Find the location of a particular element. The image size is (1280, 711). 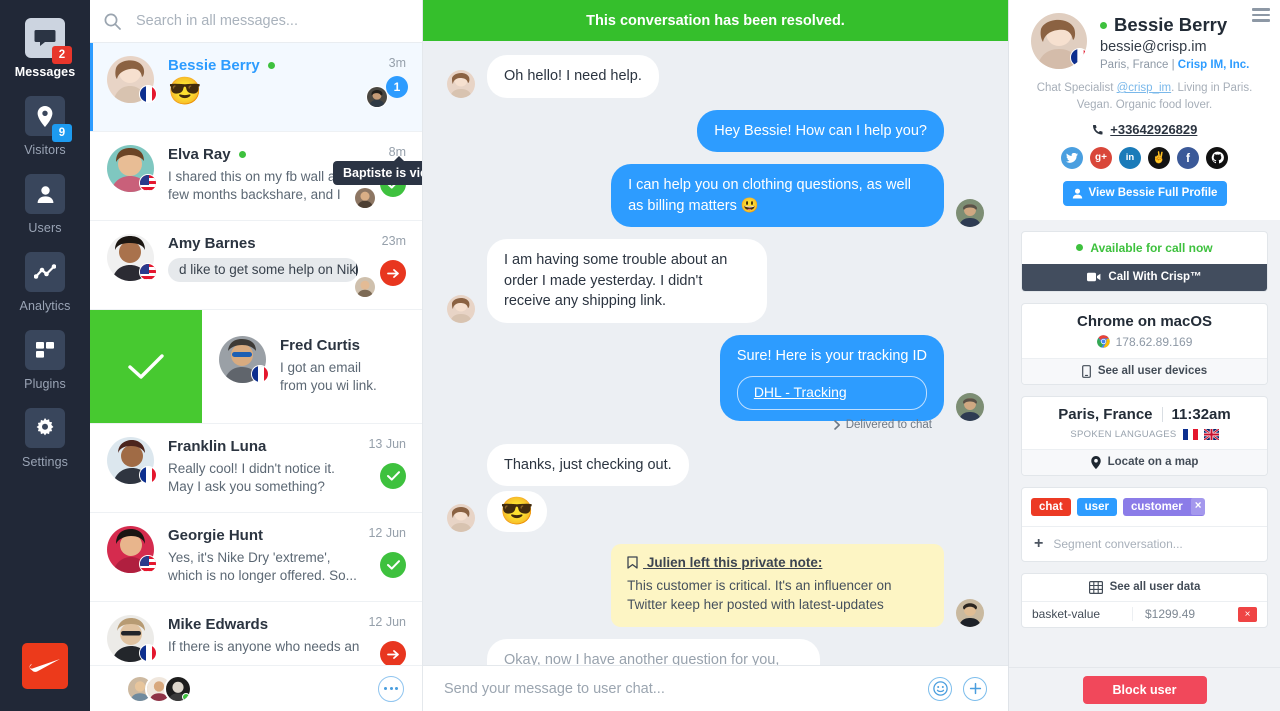

call-with-crisp-button: Call With Crisp™ is located at coordinates (1144, 277).